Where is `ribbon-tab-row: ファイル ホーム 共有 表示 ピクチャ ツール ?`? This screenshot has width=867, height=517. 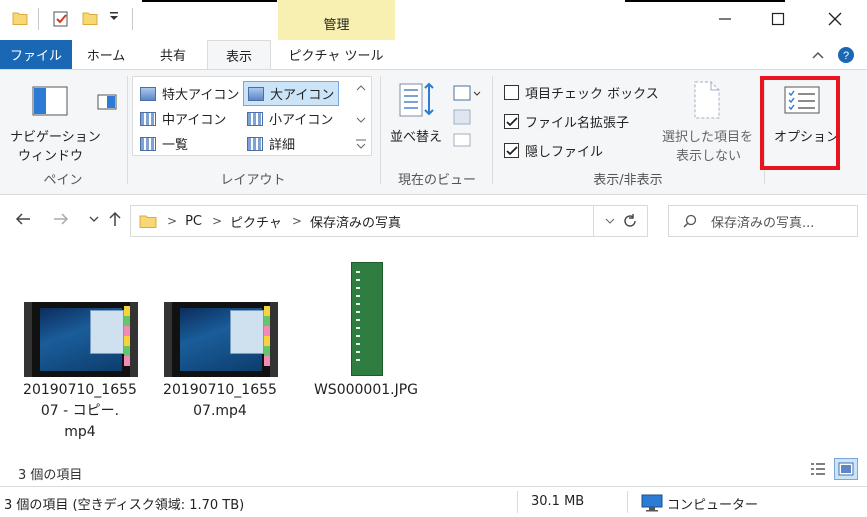 ribbon-tab-row: ファイル ホーム 共有 表示 ピクチャ ツール ? is located at coordinates (433, 55).